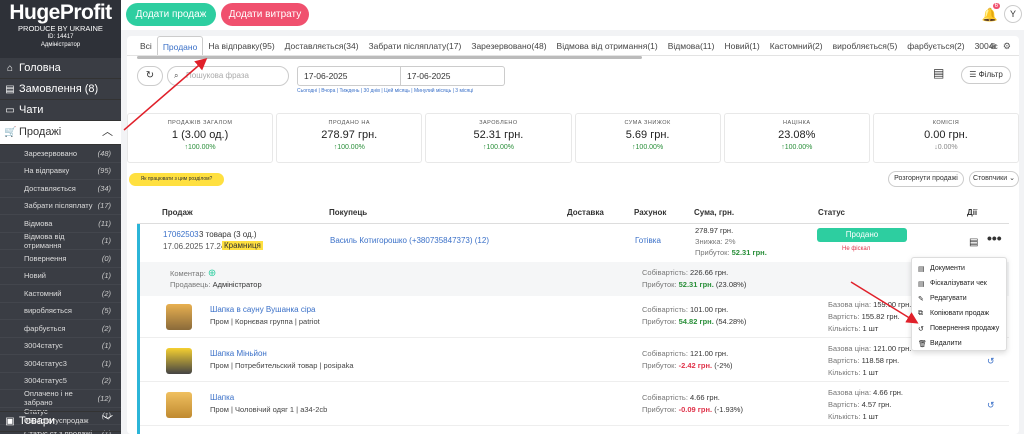  I want to click on product-name-link: Шапка Міньйон, so click(238, 353).